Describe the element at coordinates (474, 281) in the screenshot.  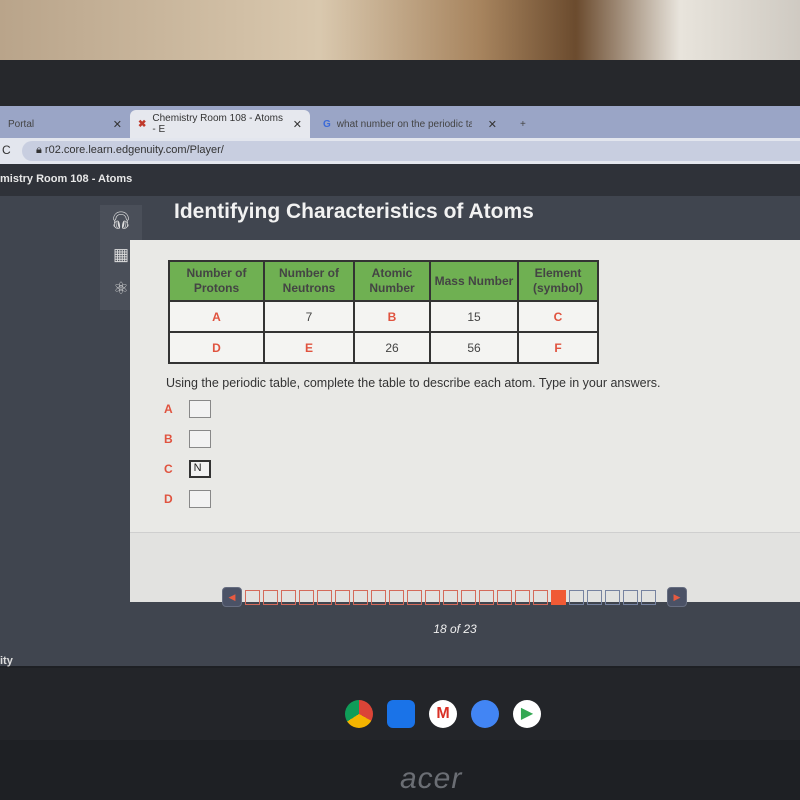
I see `header-cell: Mass Number` at that location.